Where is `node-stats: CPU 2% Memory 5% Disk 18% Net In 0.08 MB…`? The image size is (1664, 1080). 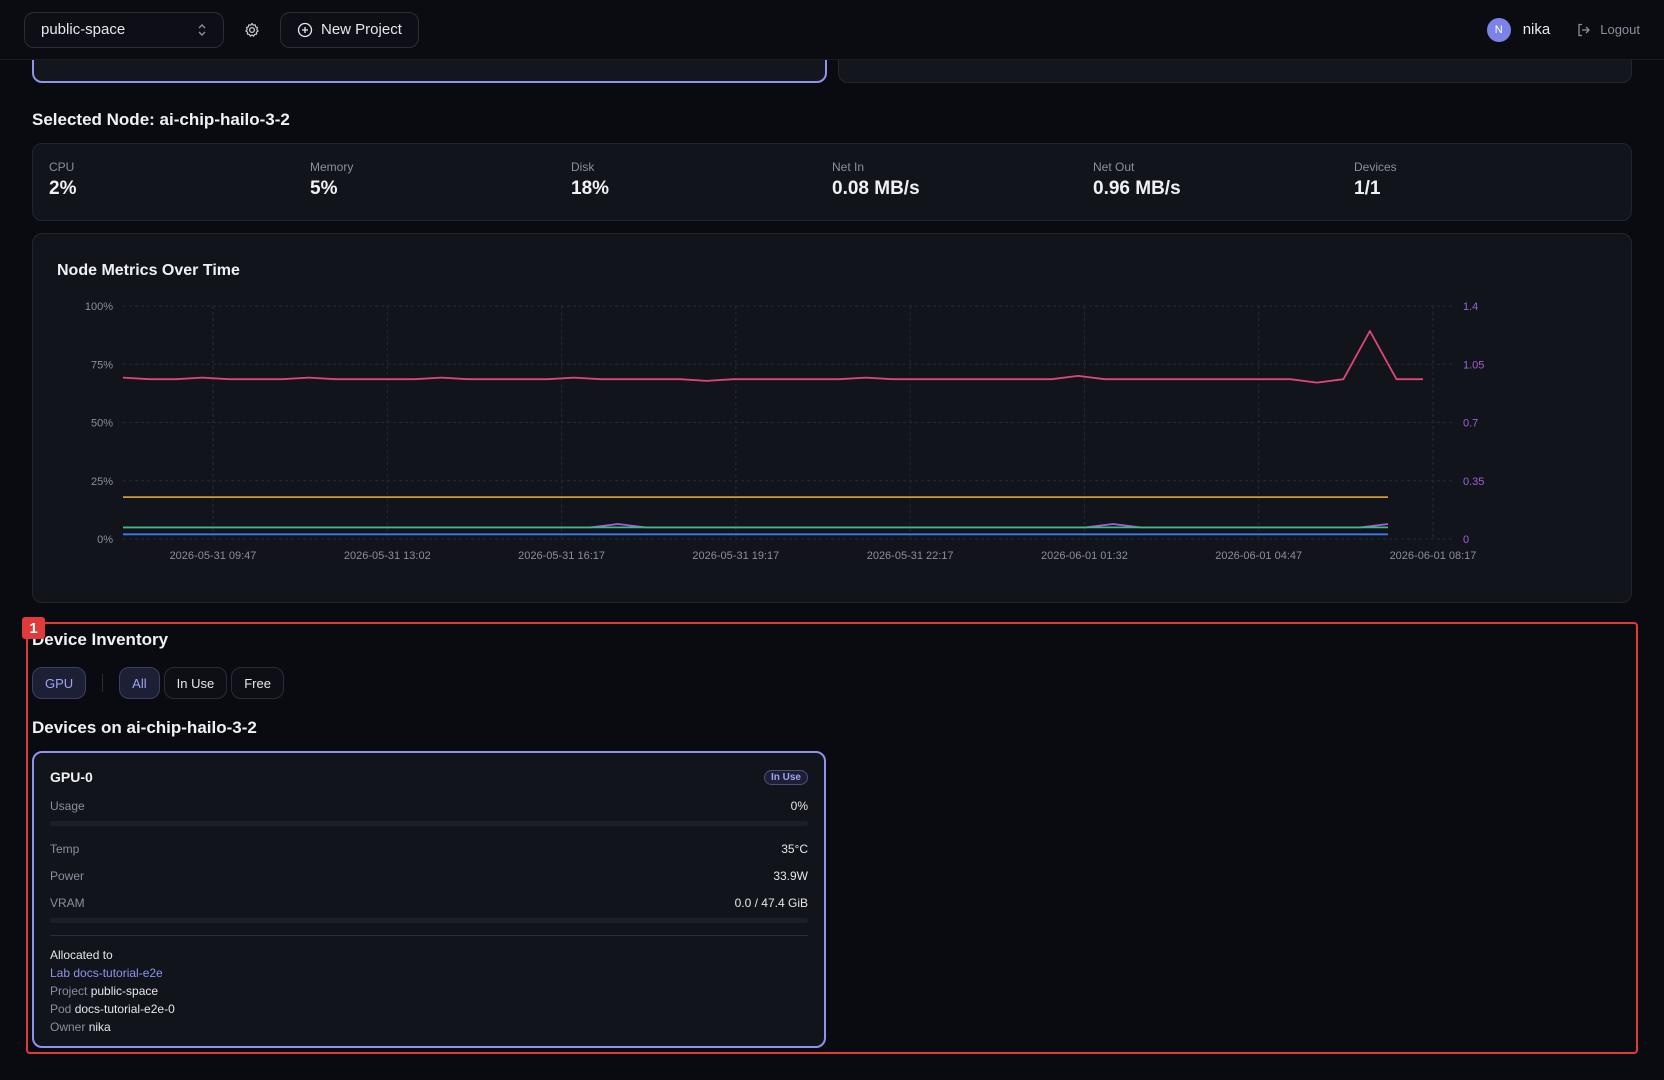
node-stats: CPU 2% Memory 5% Disk 18% Net In 0.08 MB… is located at coordinates (832, 182).